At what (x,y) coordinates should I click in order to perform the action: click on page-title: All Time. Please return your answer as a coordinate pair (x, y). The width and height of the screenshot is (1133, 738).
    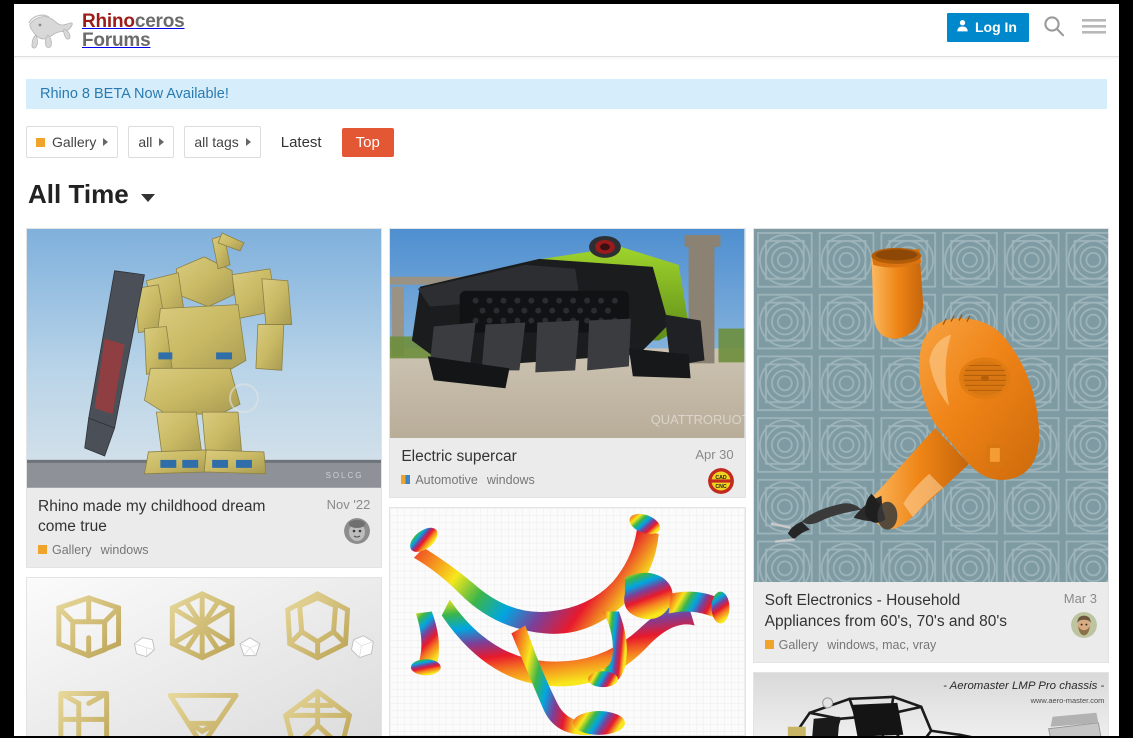
    Looking at the image, I should click on (78, 194).